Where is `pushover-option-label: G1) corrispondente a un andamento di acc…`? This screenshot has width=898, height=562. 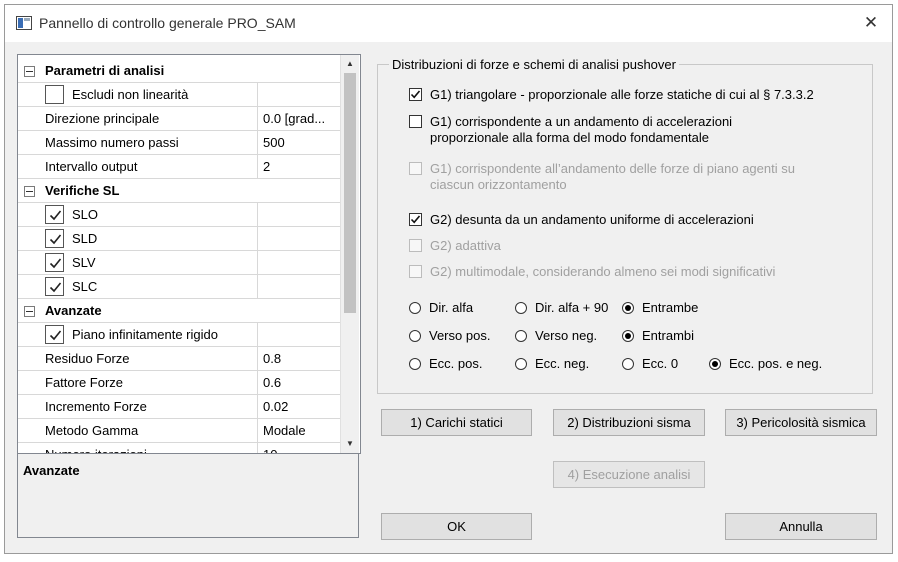
pushover-option-label: G1) corrispondente a un andamento di acc… is located at coordinates (581, 130).